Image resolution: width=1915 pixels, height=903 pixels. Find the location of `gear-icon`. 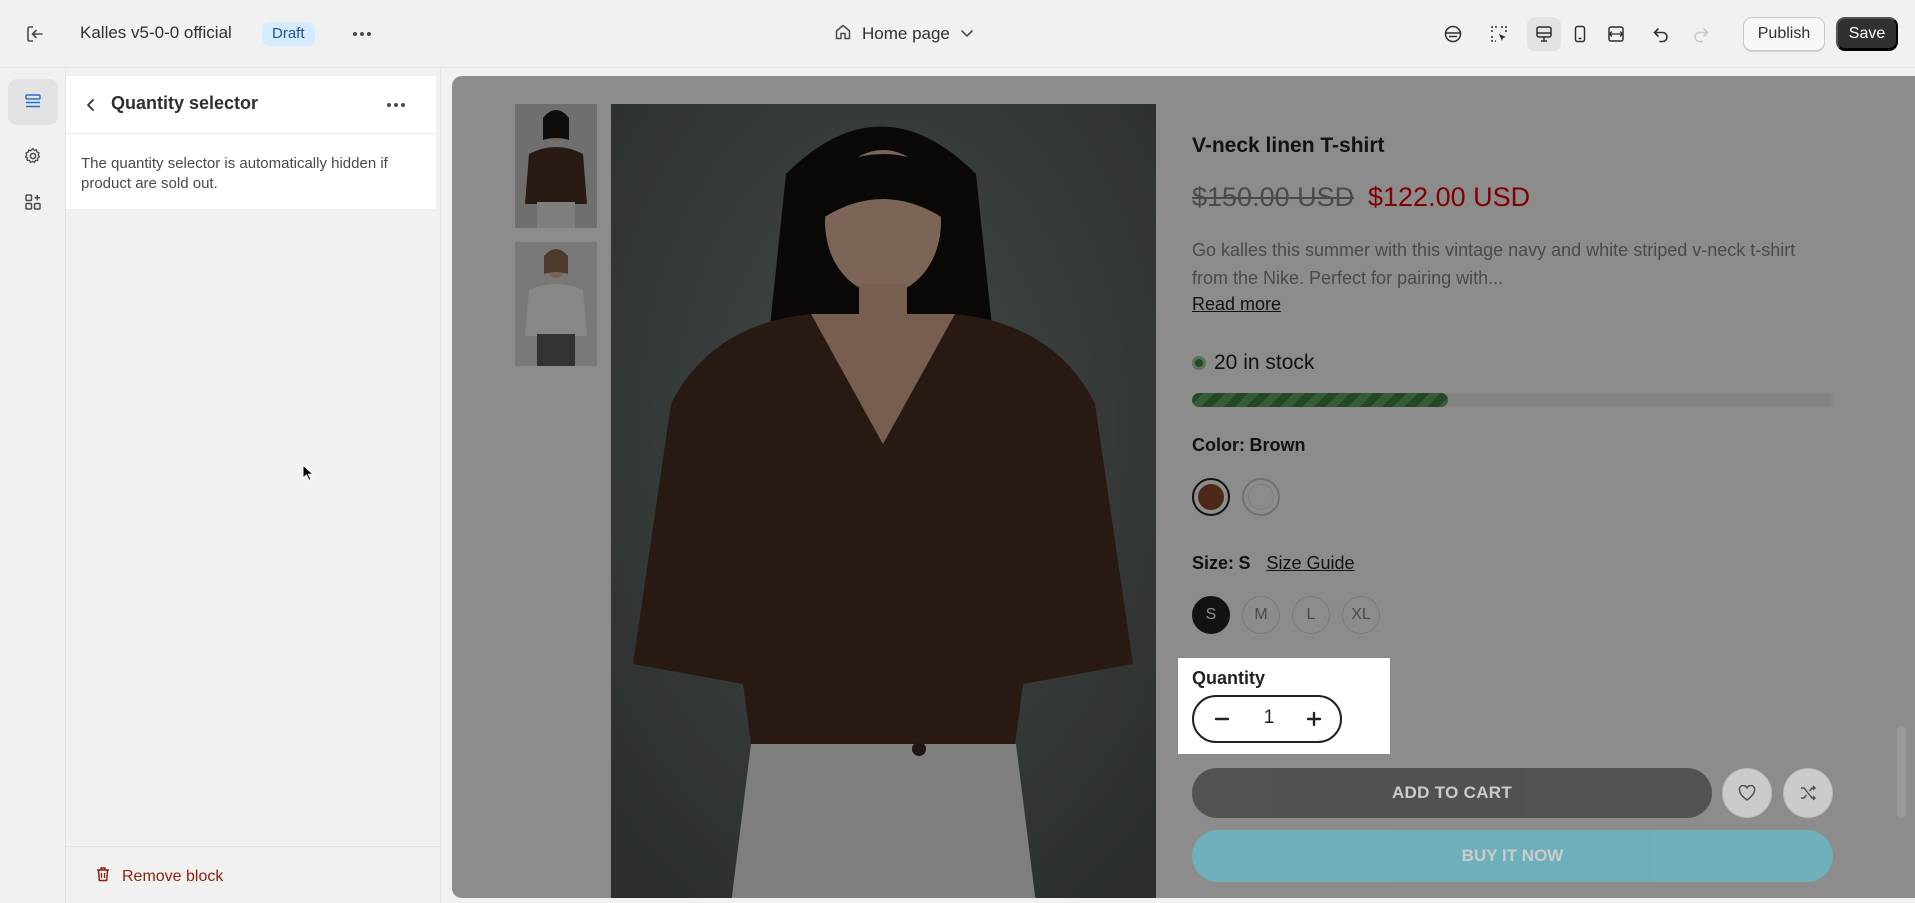

gear-icon is located at coordinates (33, 156).